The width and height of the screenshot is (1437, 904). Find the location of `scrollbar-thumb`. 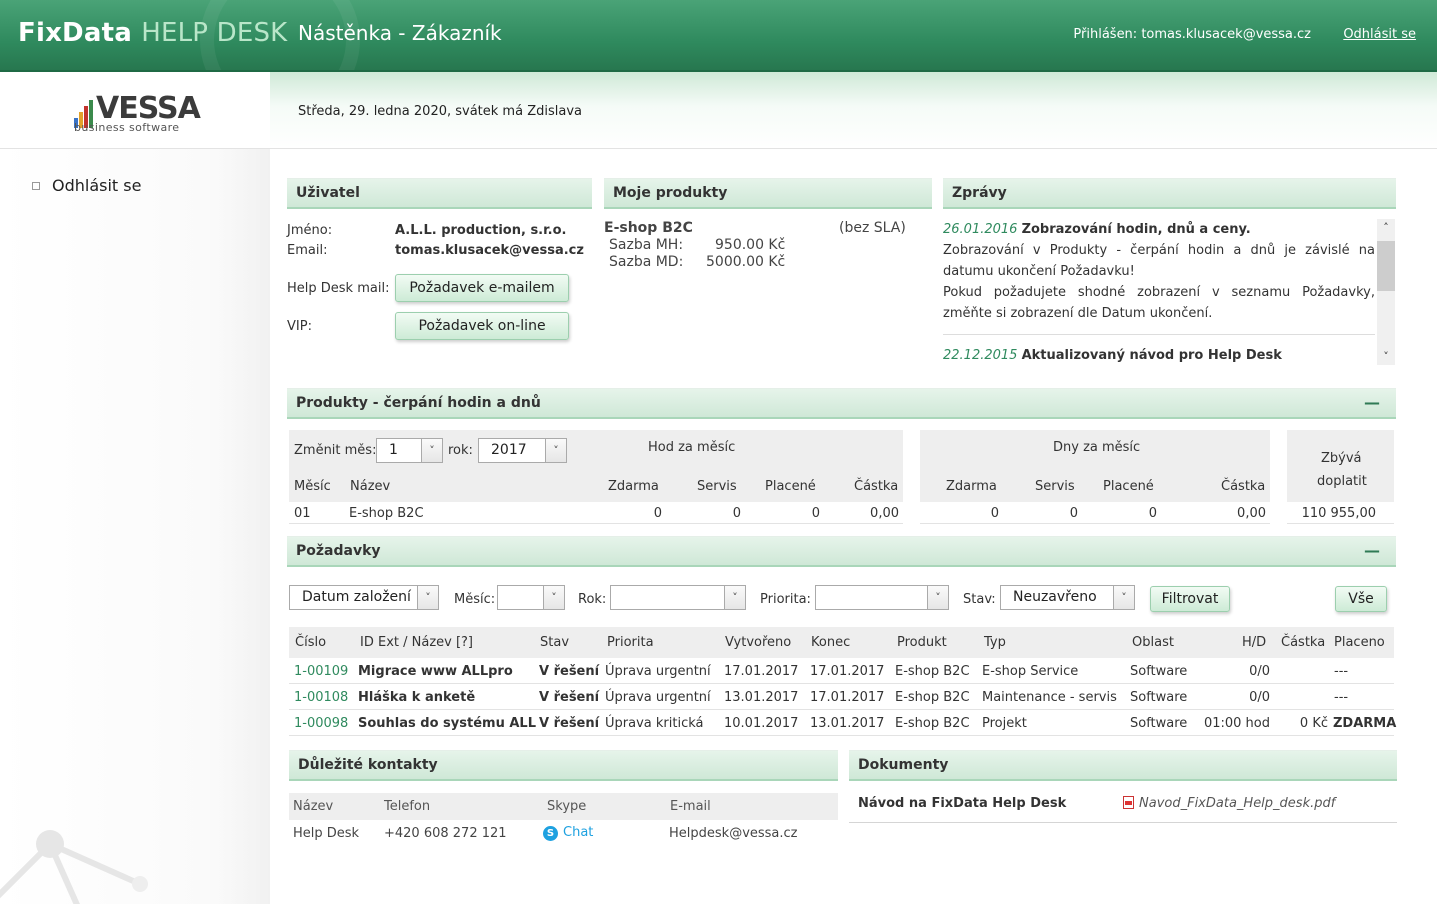

scrollbar-thumb is located at coordinates (1386, 266).